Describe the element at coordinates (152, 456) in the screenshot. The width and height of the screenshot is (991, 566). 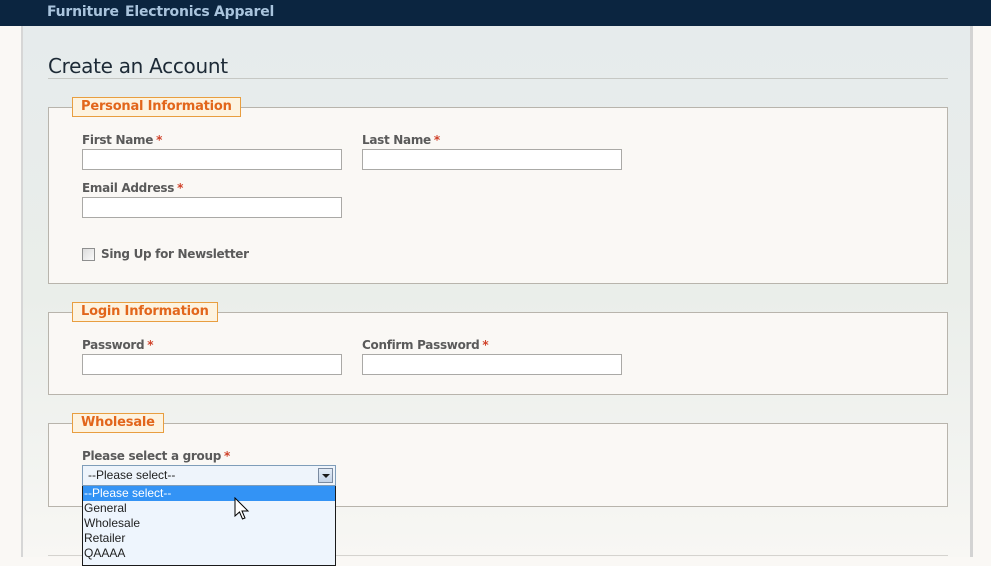
I see `group-label-text: Please select a group` at that location.